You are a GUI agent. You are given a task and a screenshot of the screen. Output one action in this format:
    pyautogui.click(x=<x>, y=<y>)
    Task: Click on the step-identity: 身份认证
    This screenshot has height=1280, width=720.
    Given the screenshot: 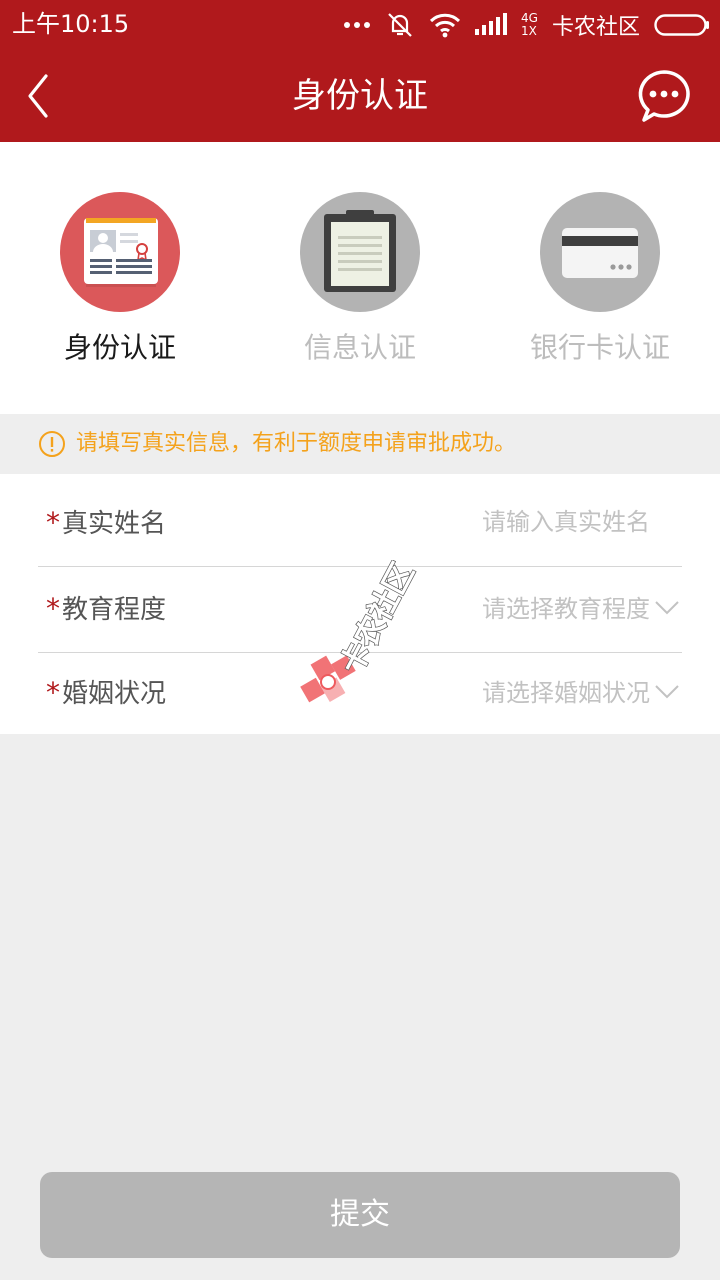 What is the action you would take?
    pyautogui.click(x=120, y=279)
    